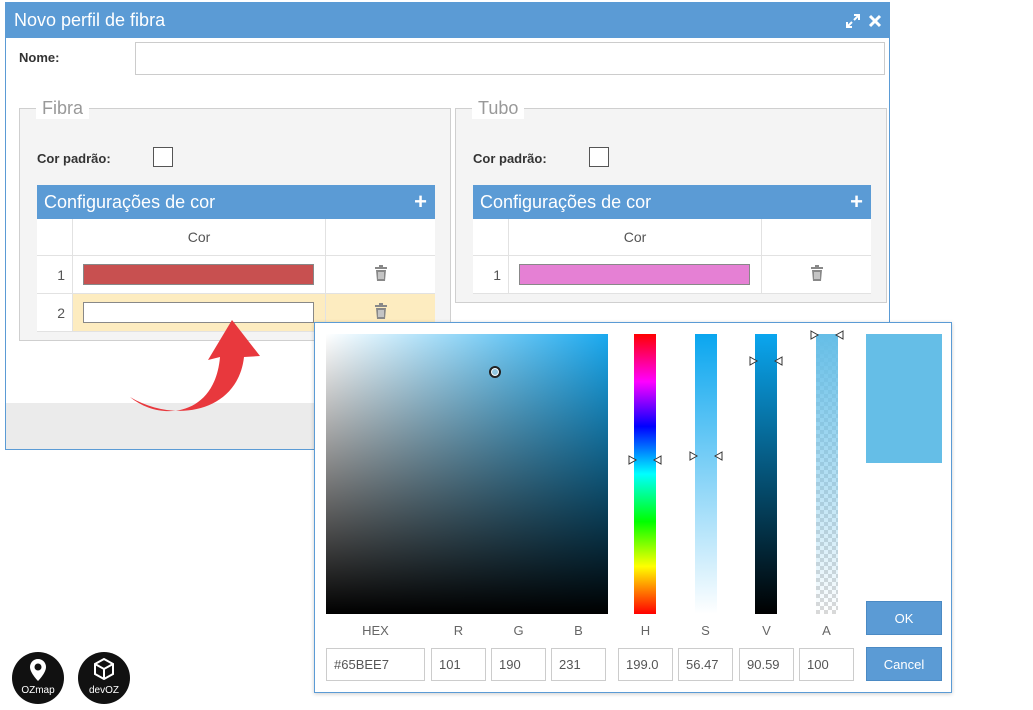 Image resolution: width=1033 pixels, height=710 pixels. What do you see at coordinates (39, 57) in the screenshot?
I see `name-label: Nome:` at bounding box center [39, 57].